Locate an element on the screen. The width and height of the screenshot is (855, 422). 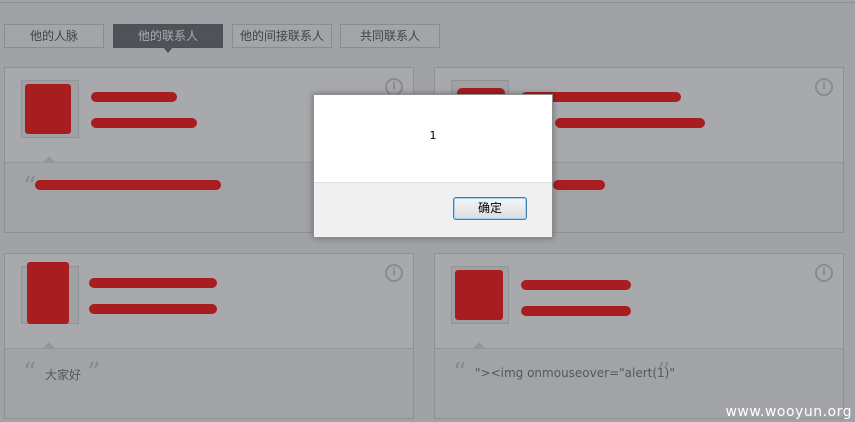
ok-button: 确定 is located at coordinates (490, 208).